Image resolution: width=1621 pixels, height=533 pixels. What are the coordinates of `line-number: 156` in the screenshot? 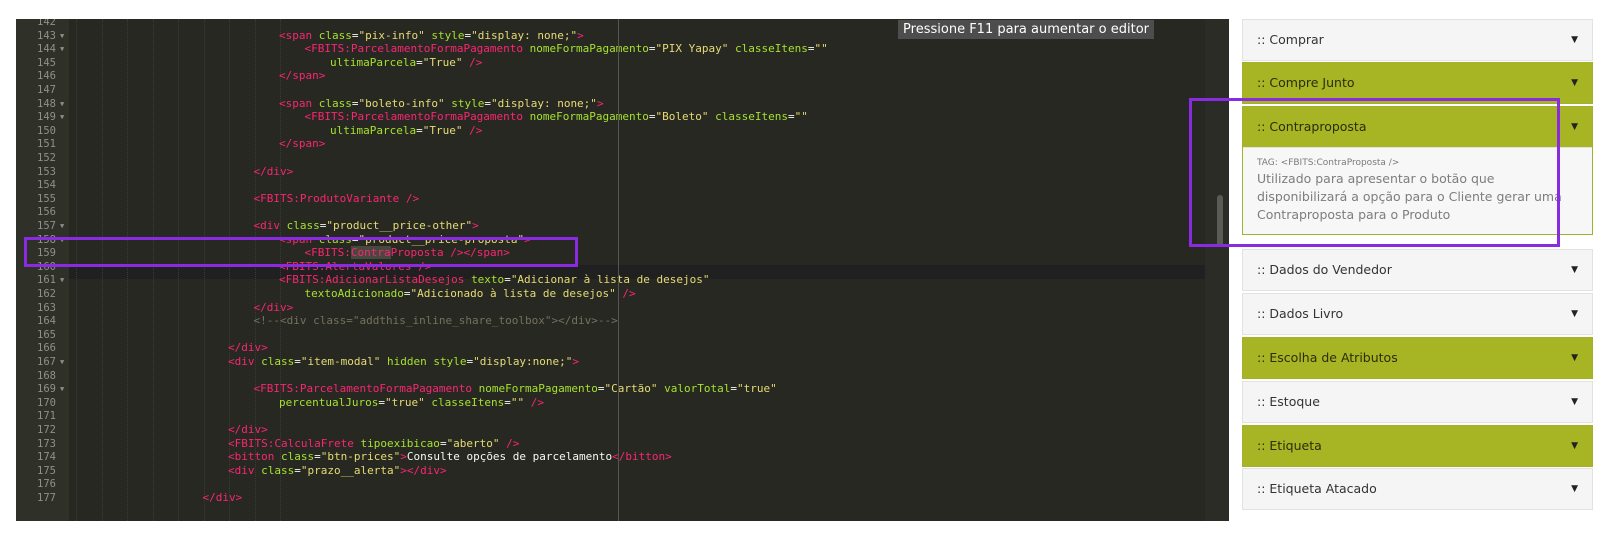 It's located at (46, 212).